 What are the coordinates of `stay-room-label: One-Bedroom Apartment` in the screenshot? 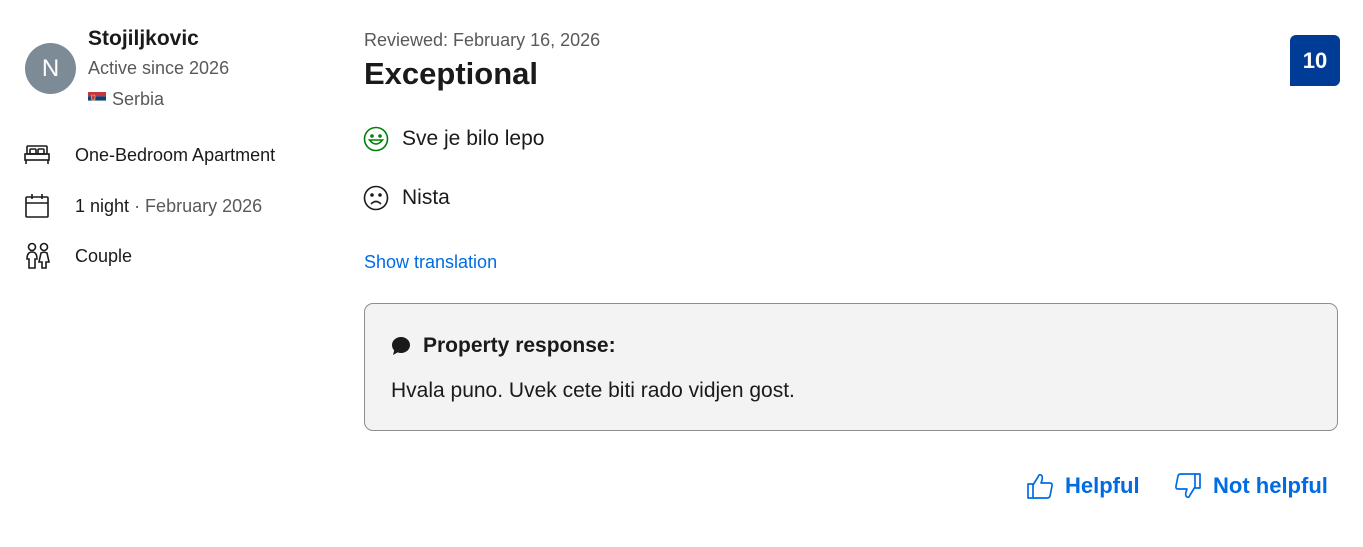 It's located at (175, 154).